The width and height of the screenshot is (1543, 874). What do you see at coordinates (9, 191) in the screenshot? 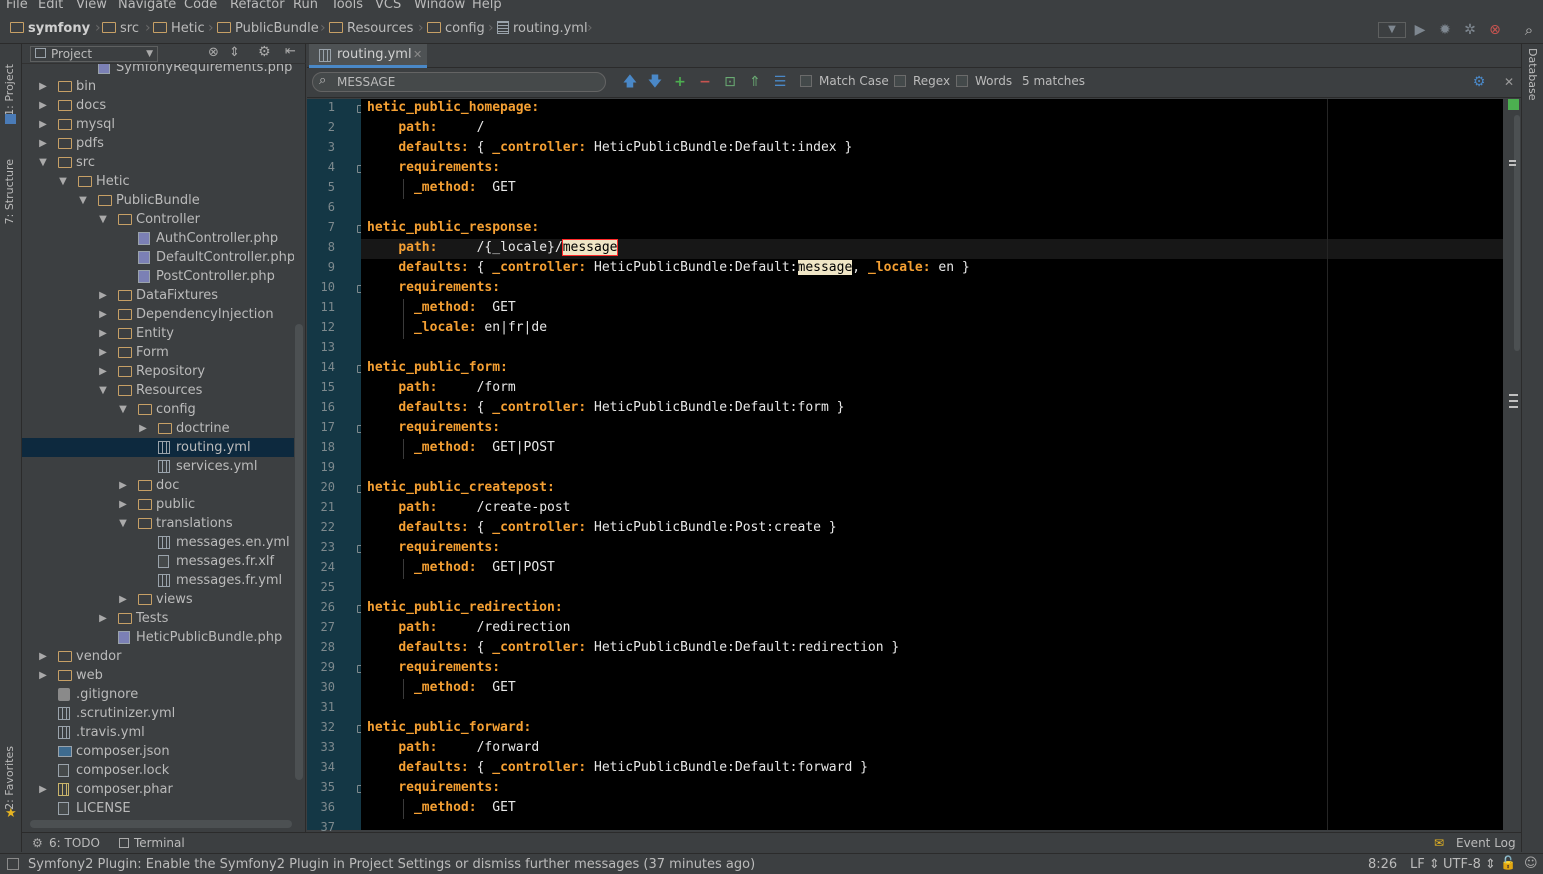
I see `tool-tab-structure: 7: Structure` at bounding box center [9, 191].